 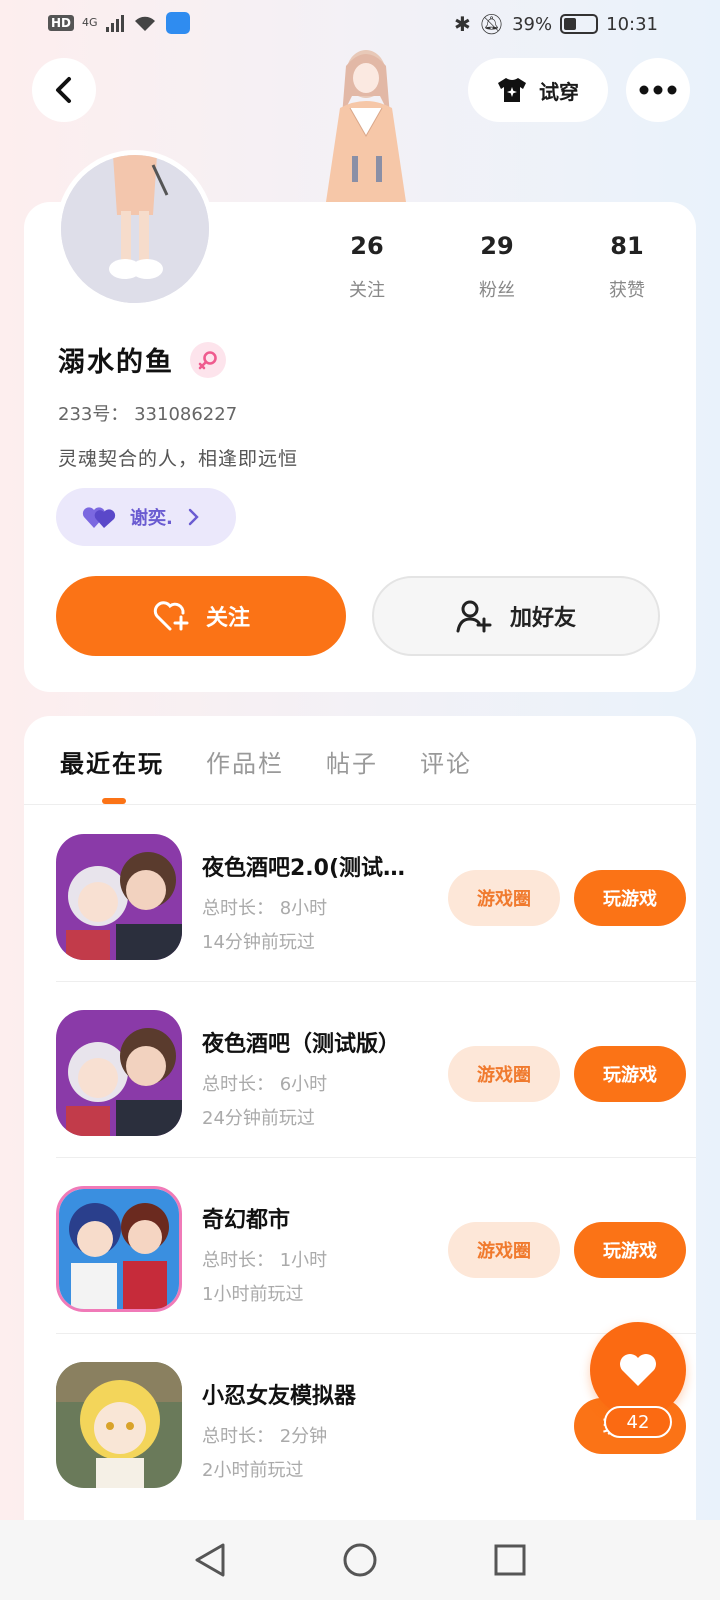 I want to click on game-row: 夜色酒吧2.0(测试版) 总时长： 8小时 14分钟前玩过 游戏圈 玩游戏, so click(x=376, y=894).